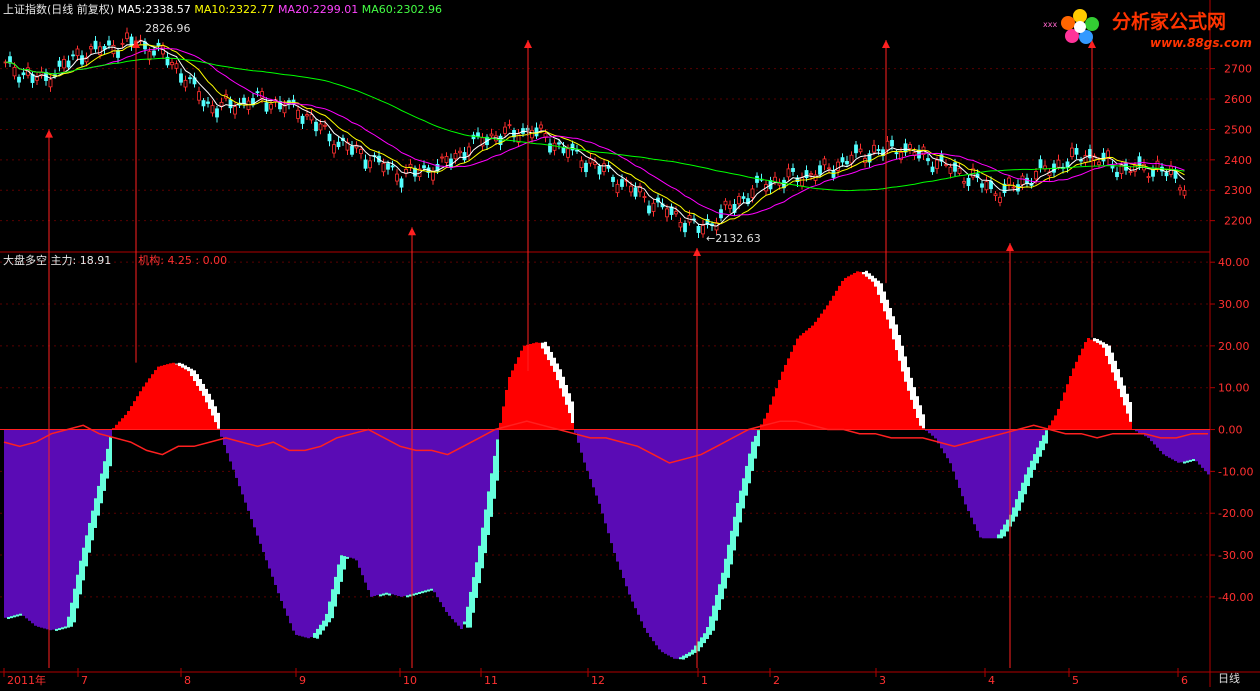 This screenshot has width=1260, height=691. Describe the element at coordinates (1238, 99) in the screenshot. I see `y-tick-label: 2600` at that location.